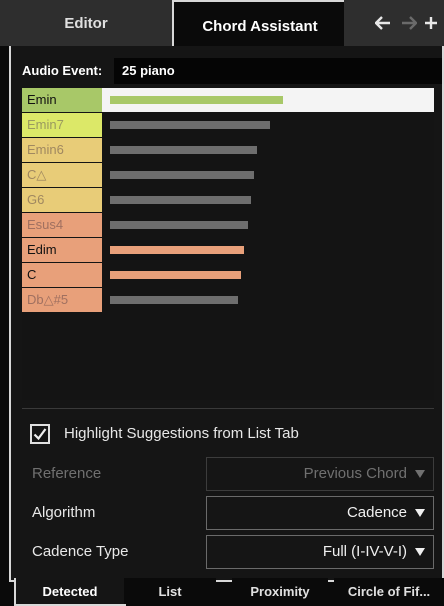 This screenshot has width=444, height=606. Describe the element at coordinates (383, 23) in the screenshot. I see `arrow-left-icon` at that location.